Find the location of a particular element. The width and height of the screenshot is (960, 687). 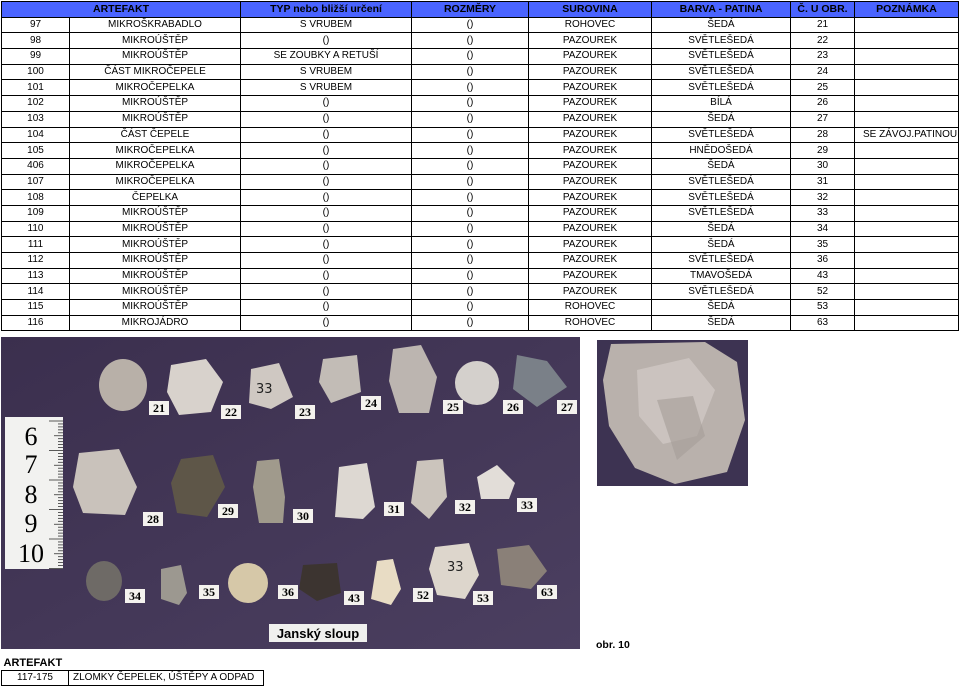

col-header-barva: BARVA - PATINA is located at coordinates (721, 9).